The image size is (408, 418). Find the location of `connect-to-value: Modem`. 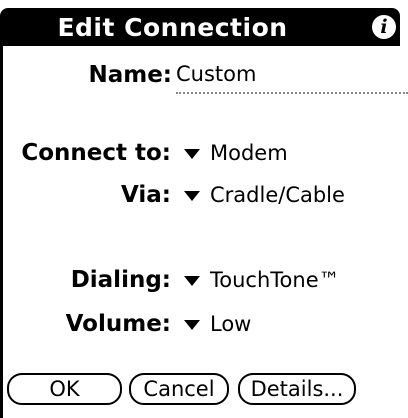

connect-to-value: Modem is located at coordinates (249, 153).